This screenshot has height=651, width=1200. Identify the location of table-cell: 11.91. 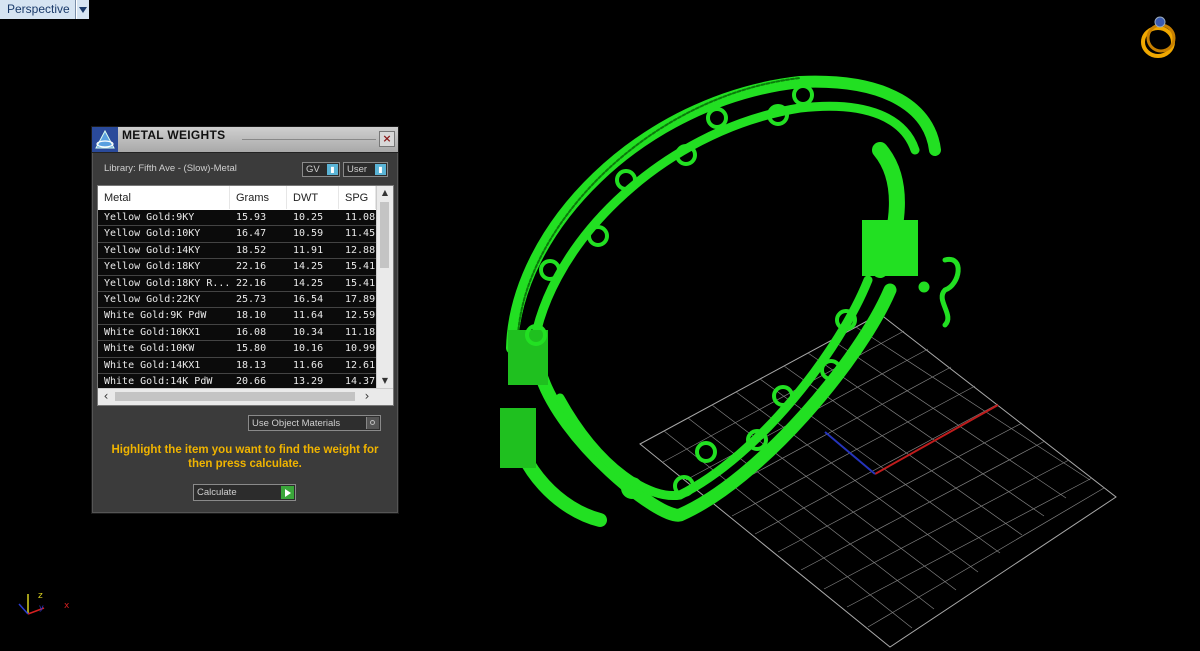
(308, 250).